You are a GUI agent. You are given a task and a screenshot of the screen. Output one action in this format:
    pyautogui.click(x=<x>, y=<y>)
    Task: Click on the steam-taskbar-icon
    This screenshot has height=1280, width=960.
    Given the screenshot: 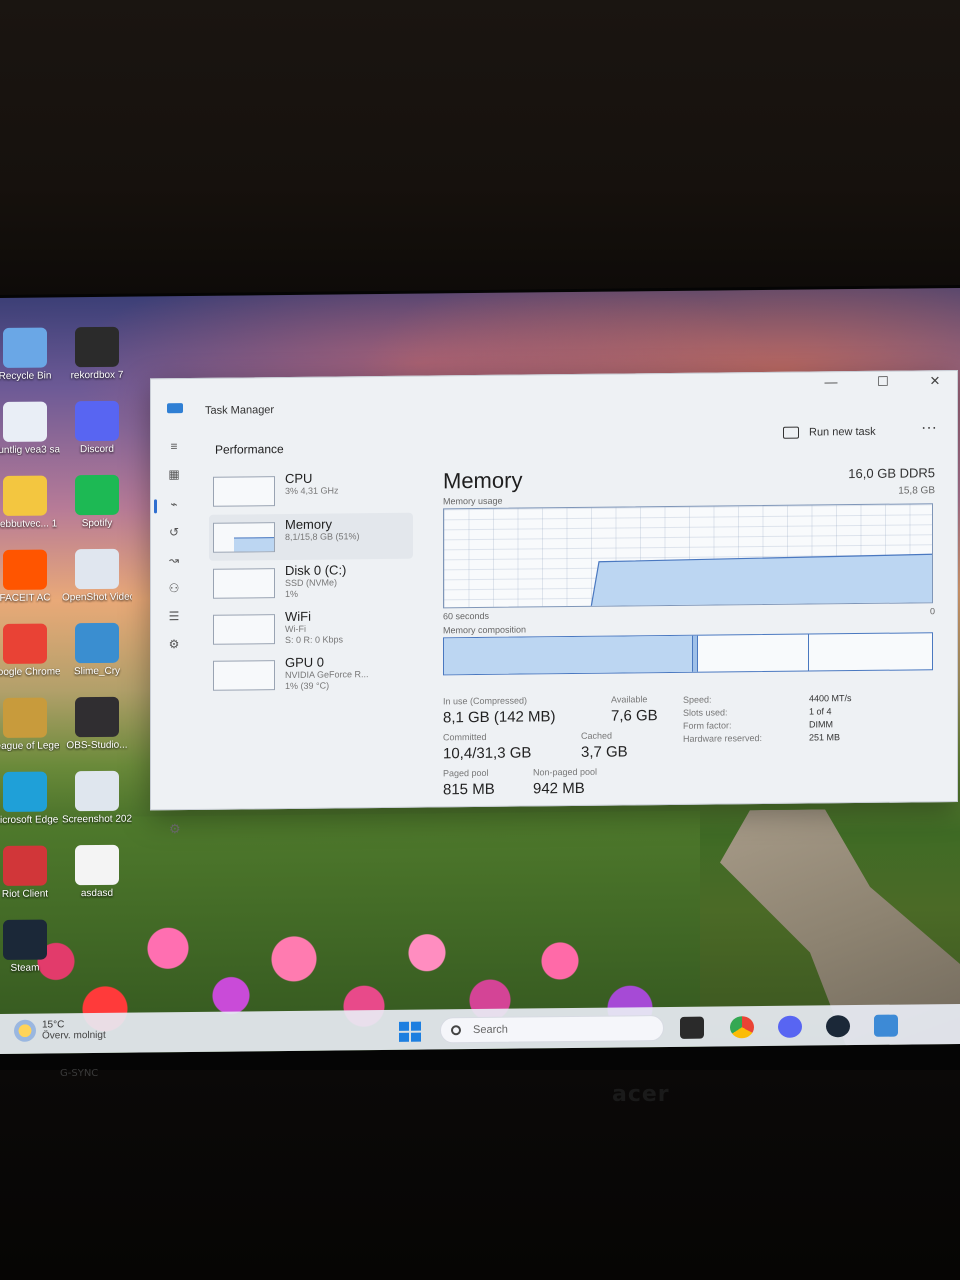 What is the action you would take?
    pyautogui.click(x=838, y=1026)
    